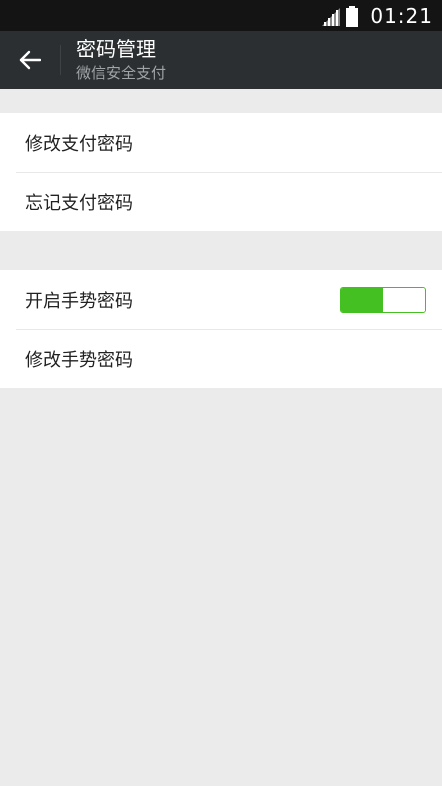 This screenshot has width=442, height=786. What do you see at coordinates (221, 358) in the screenshot?
I see `menu-item-change-gesture-password: 修改手势密码` at bounding box center [221, 358].